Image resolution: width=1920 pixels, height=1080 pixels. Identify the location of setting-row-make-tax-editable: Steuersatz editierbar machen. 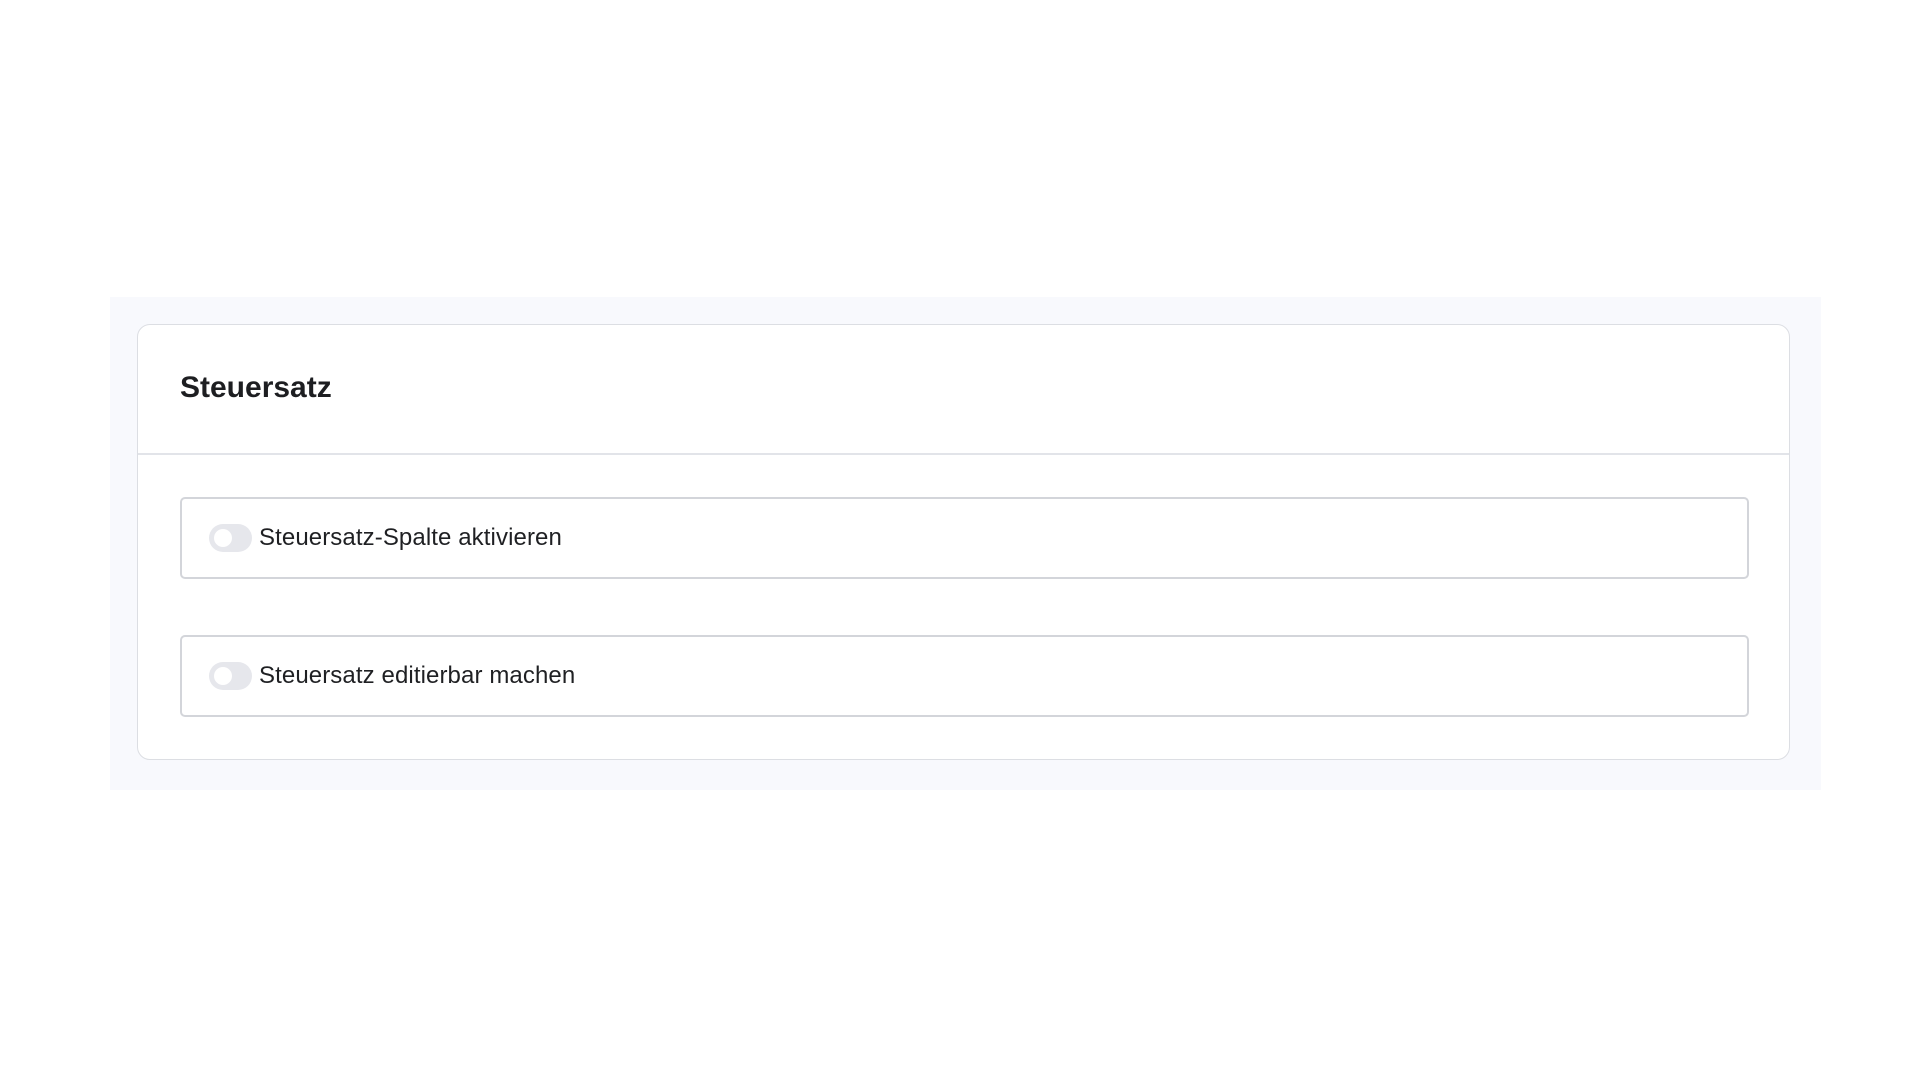
(964, 676).